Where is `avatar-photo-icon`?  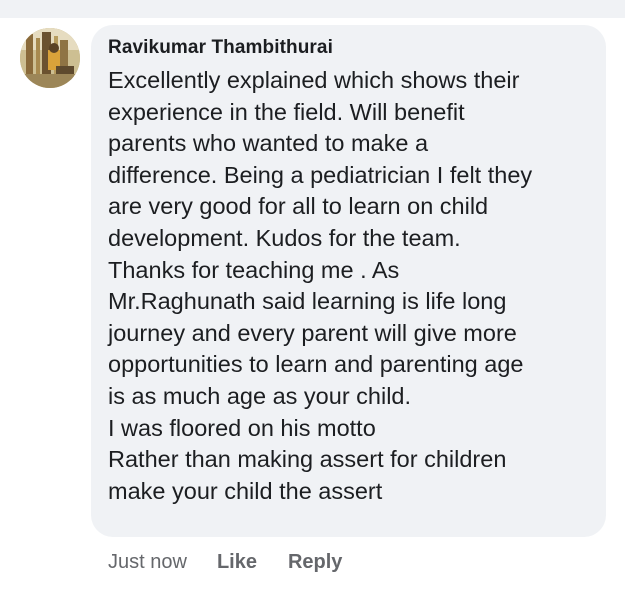
avatar-photo-icon is located at coordinates (50, 58).